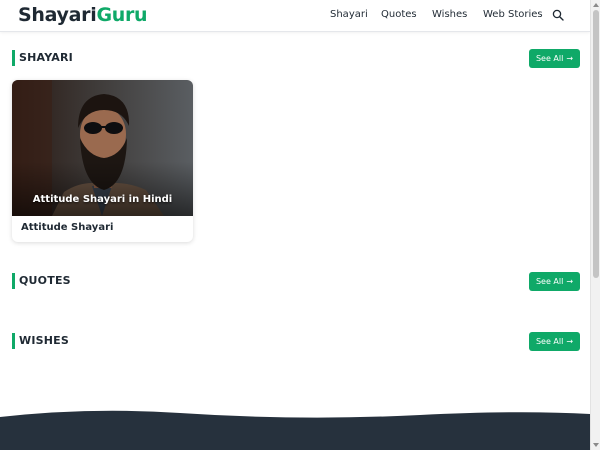  I want to click on logo-text-accent: Guru, so click(122, 15).